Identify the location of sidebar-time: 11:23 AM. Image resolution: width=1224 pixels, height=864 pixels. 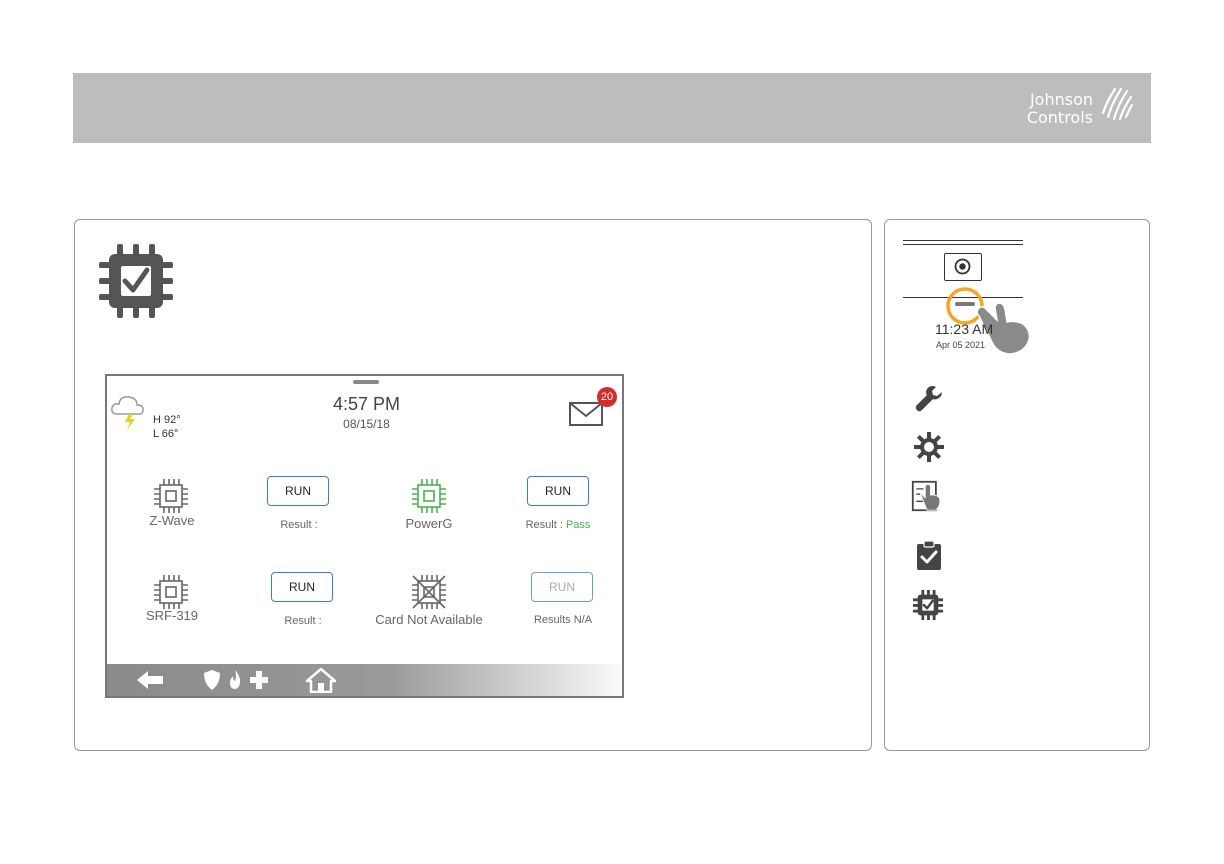
(964, 329).